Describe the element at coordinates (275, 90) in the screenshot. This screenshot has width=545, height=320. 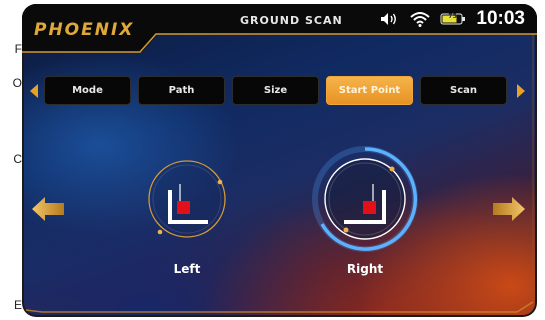
I see `tab-size: Size` at that location.